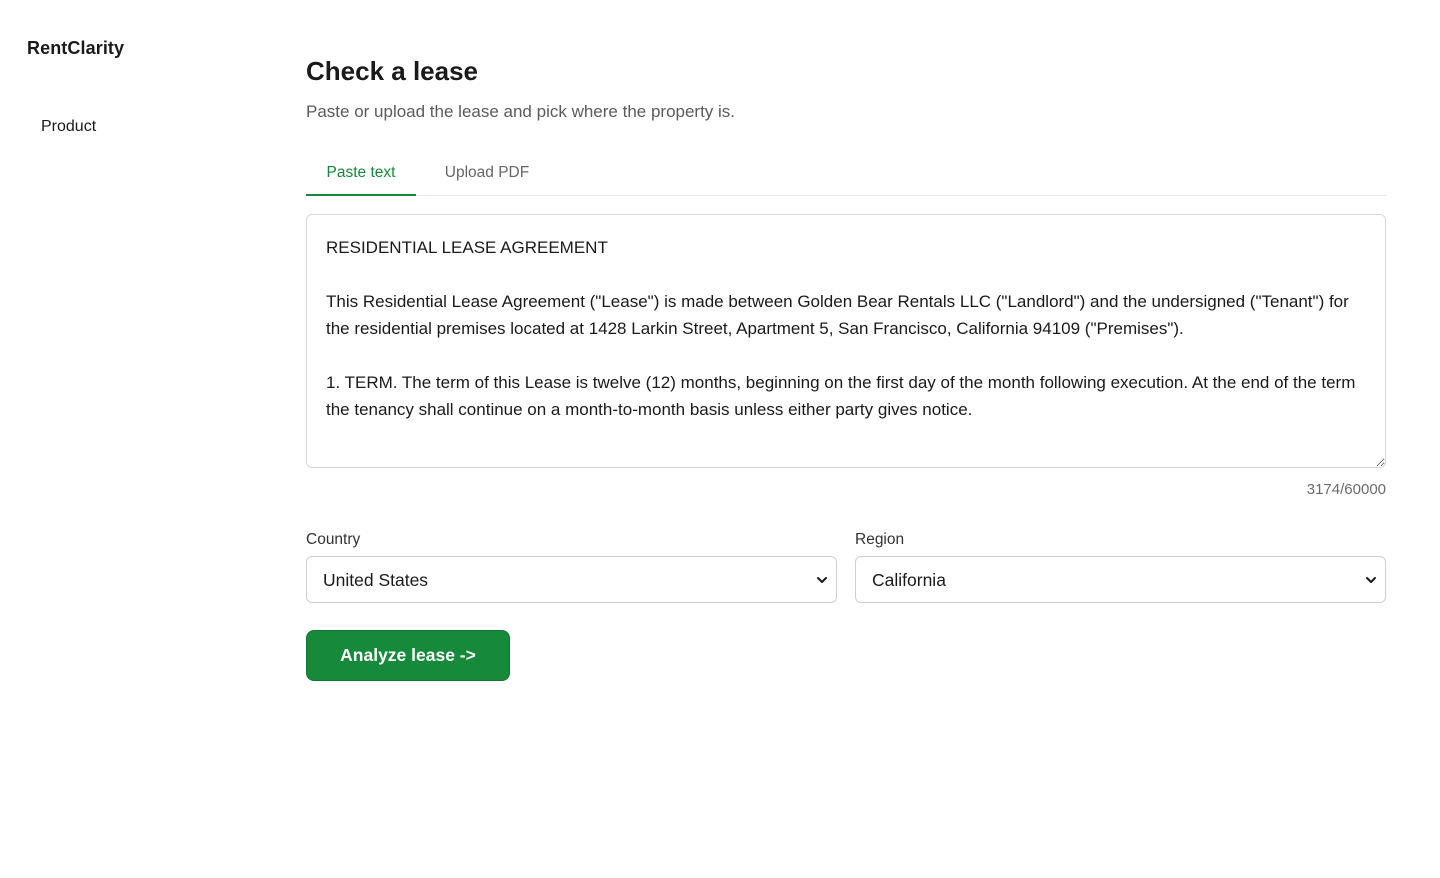 This screenshot has width=1440, height=878. I want to click on country-select: United States, so click(571, 579).